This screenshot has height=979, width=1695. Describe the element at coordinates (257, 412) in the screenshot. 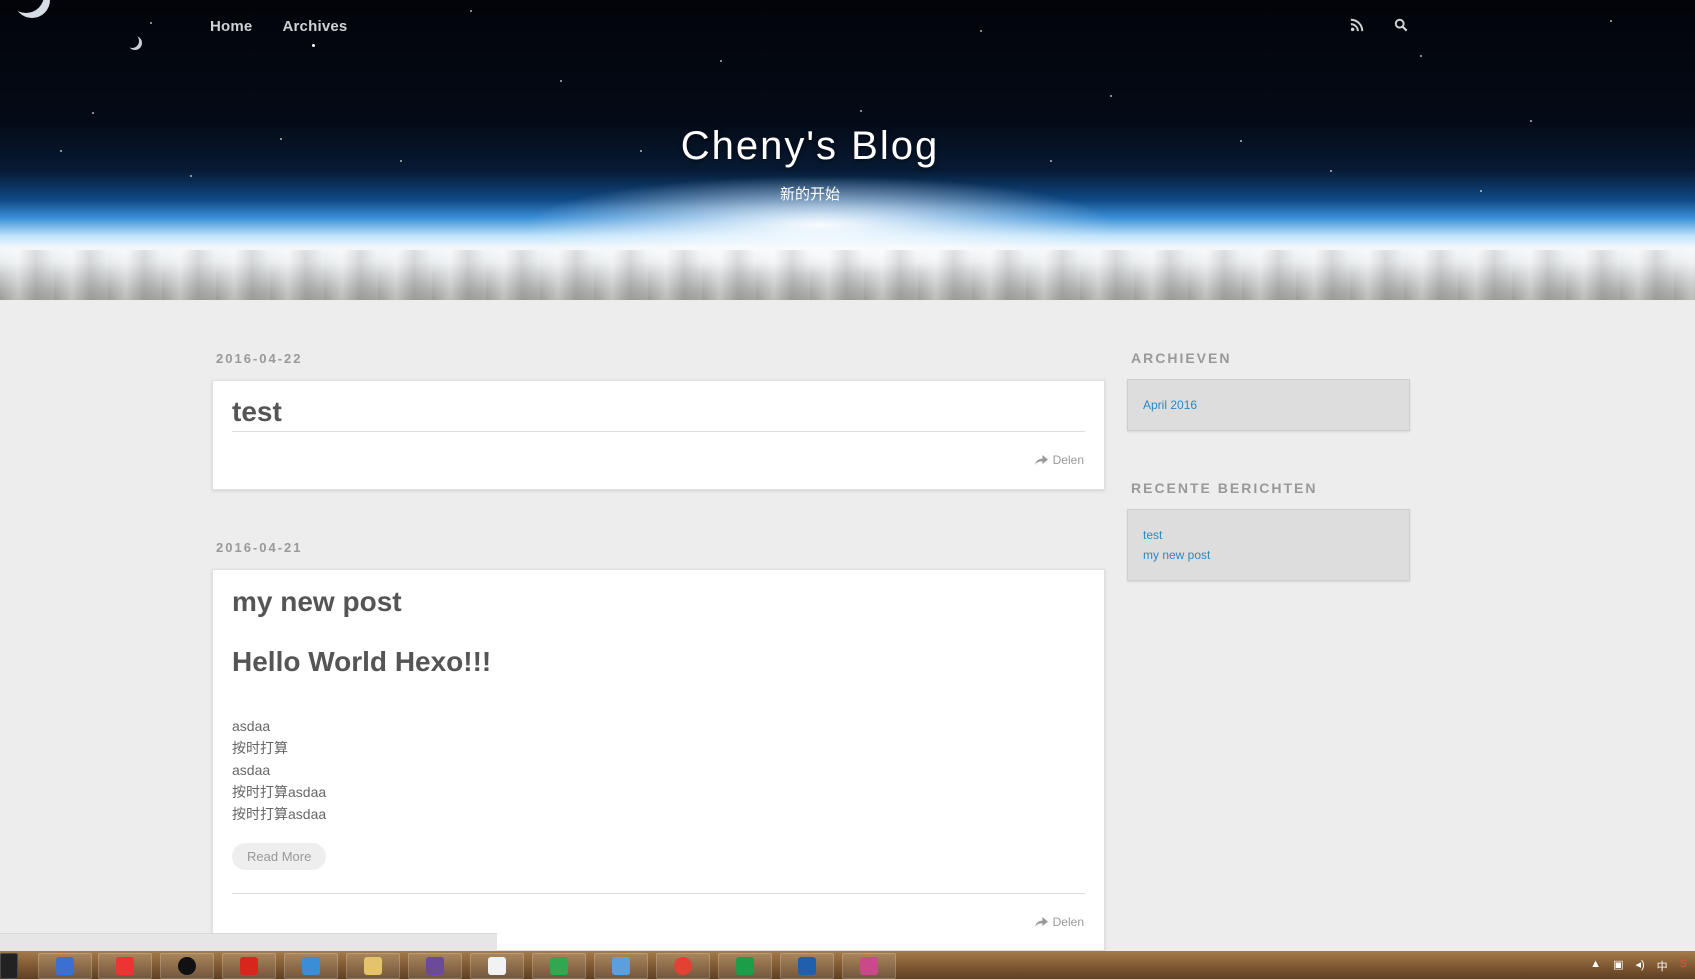

I see `post-title: test` at that location.